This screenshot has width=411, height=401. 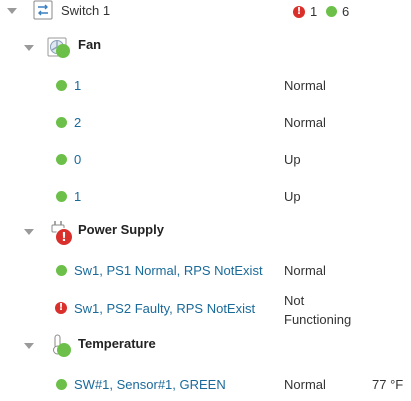 I want to click on ok-count: 6, so click(x=346, y=11).